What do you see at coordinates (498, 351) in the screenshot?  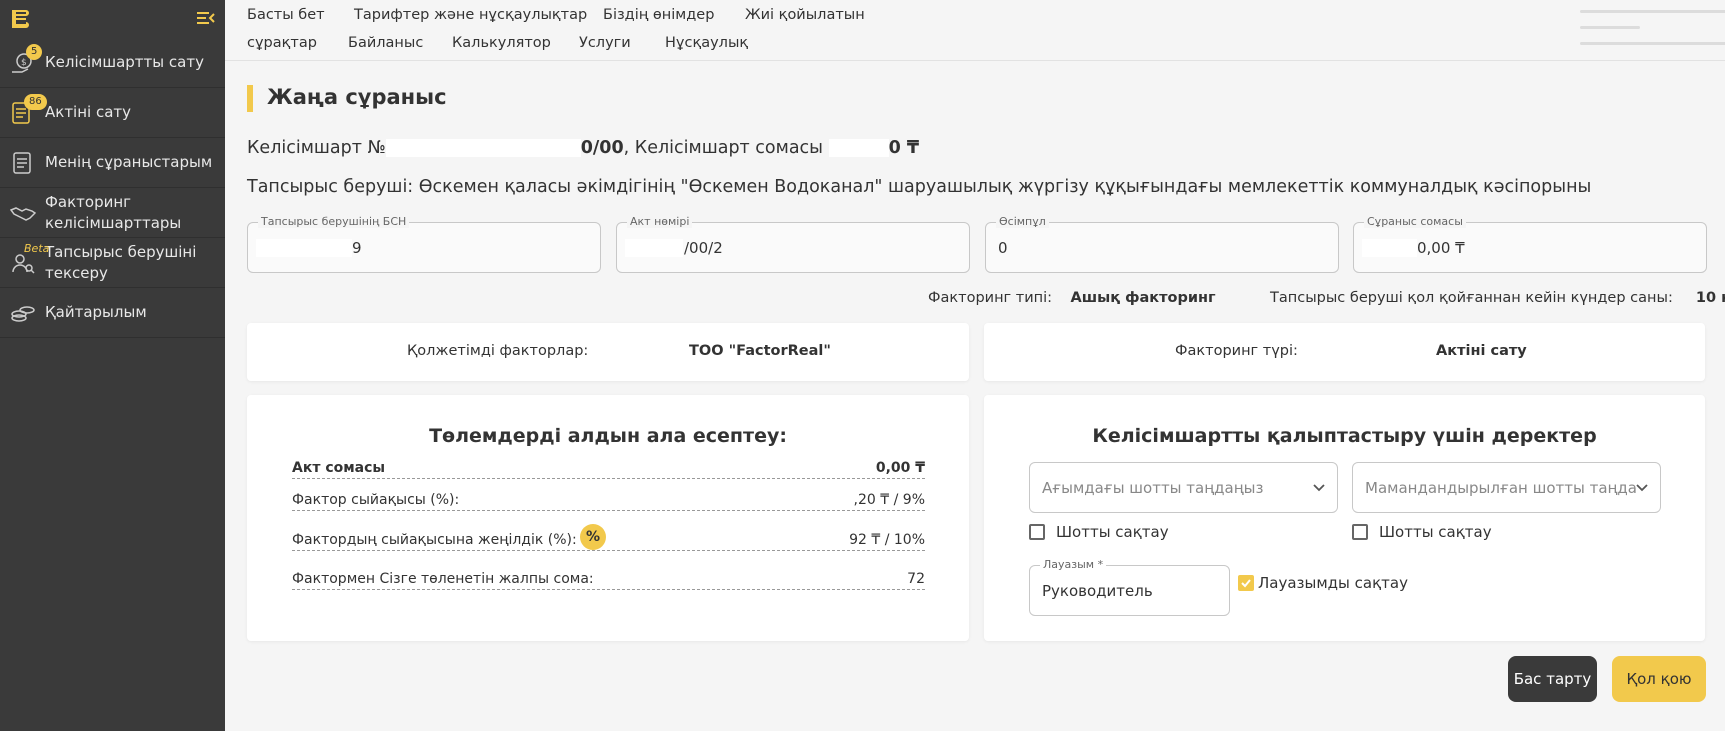 I see `available-factors-label: Қолжетімді факторлар:` at bounding box center [498, 351].